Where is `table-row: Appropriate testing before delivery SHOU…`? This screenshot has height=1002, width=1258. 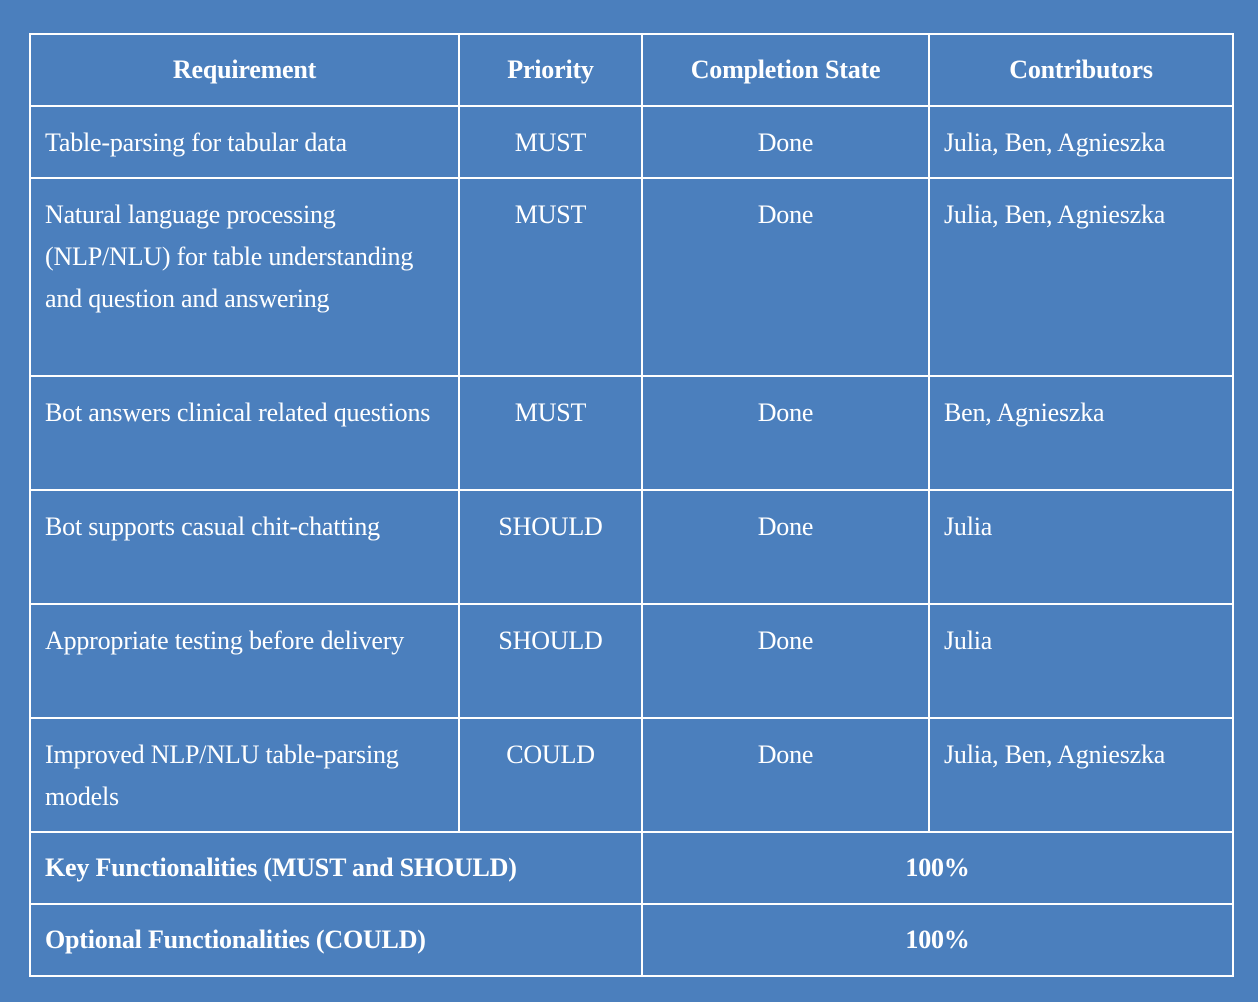
table-row: Appropriate testing before delivery SHOU… is located at coordinates (631, 661).